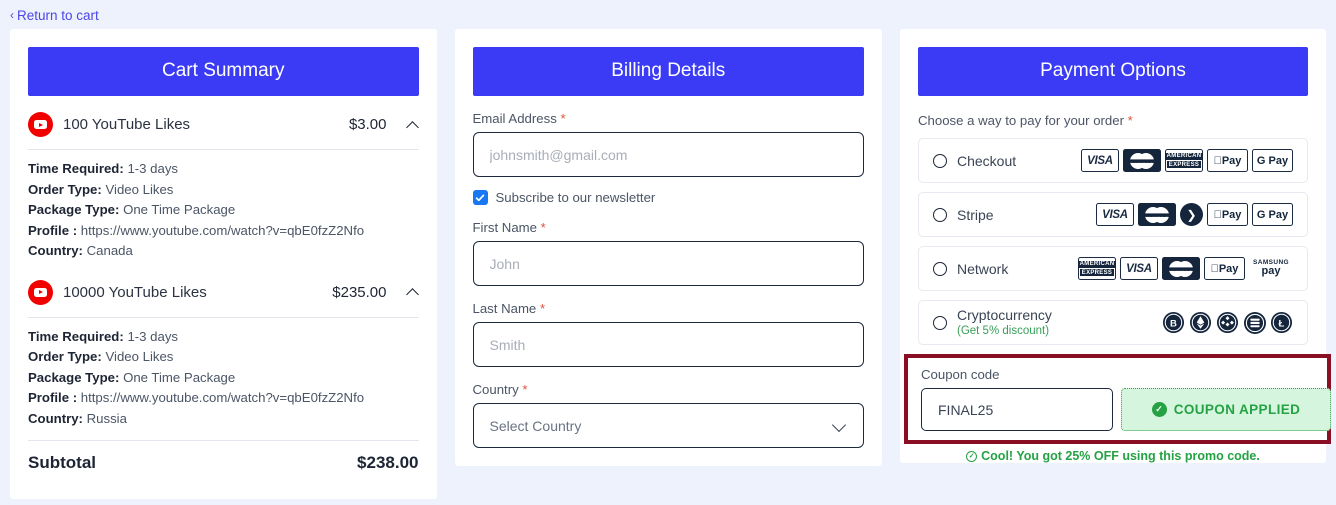 The height and width of the screenshot is (505, 1336). I want to click on payment-option-label: Stripe, so click(975, 214).